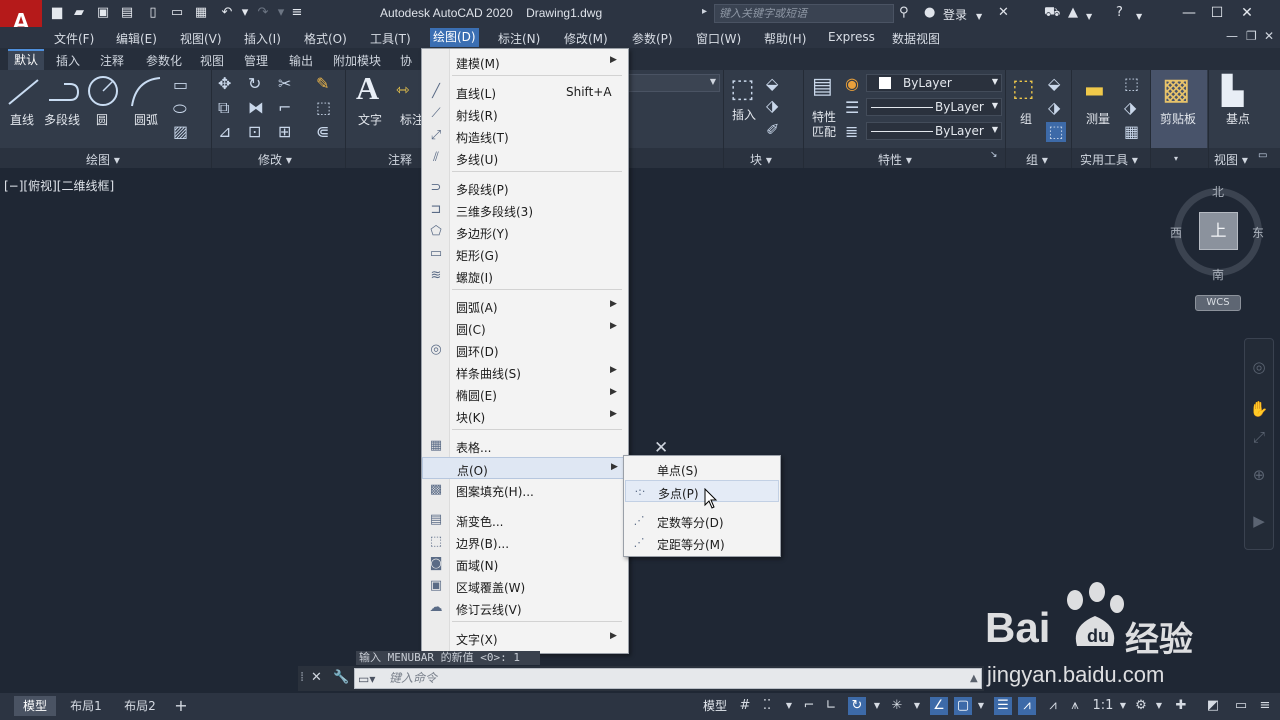 The height and width of the screenshot is (720, 1280). I want to click on workspace-gear-icon: ⚙, so click(1141, 706).